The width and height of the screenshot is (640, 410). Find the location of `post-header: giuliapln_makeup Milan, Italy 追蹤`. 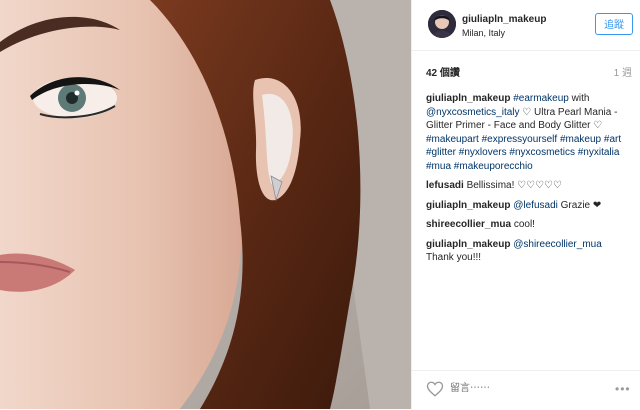

post-header: giuliapln_makeup Milan, Italy 追蹤 is located at coordinates (526, 25).